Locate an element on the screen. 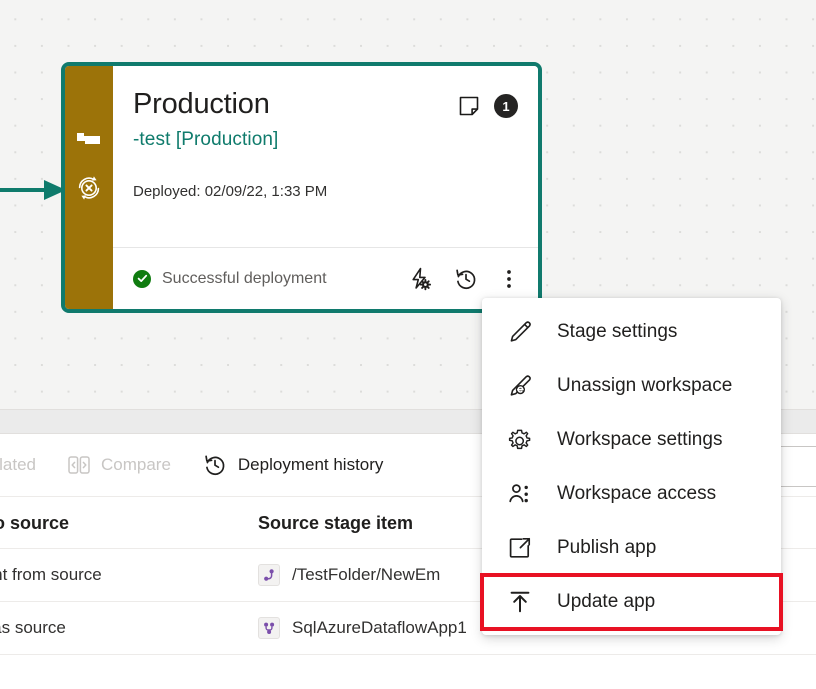 This screenshot has width=816, height=689. menu-item-update-app: Update app is located at coordinates (631, 602).